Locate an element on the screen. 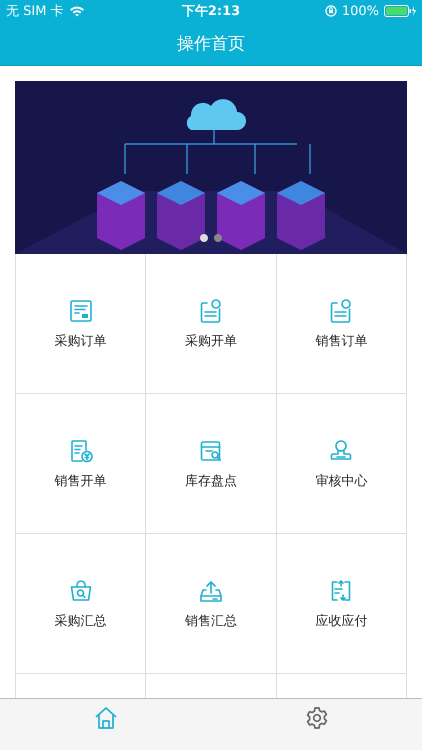 The image size is (422, 750). page-title: 操作首页 is located at coordinates (211, 44).